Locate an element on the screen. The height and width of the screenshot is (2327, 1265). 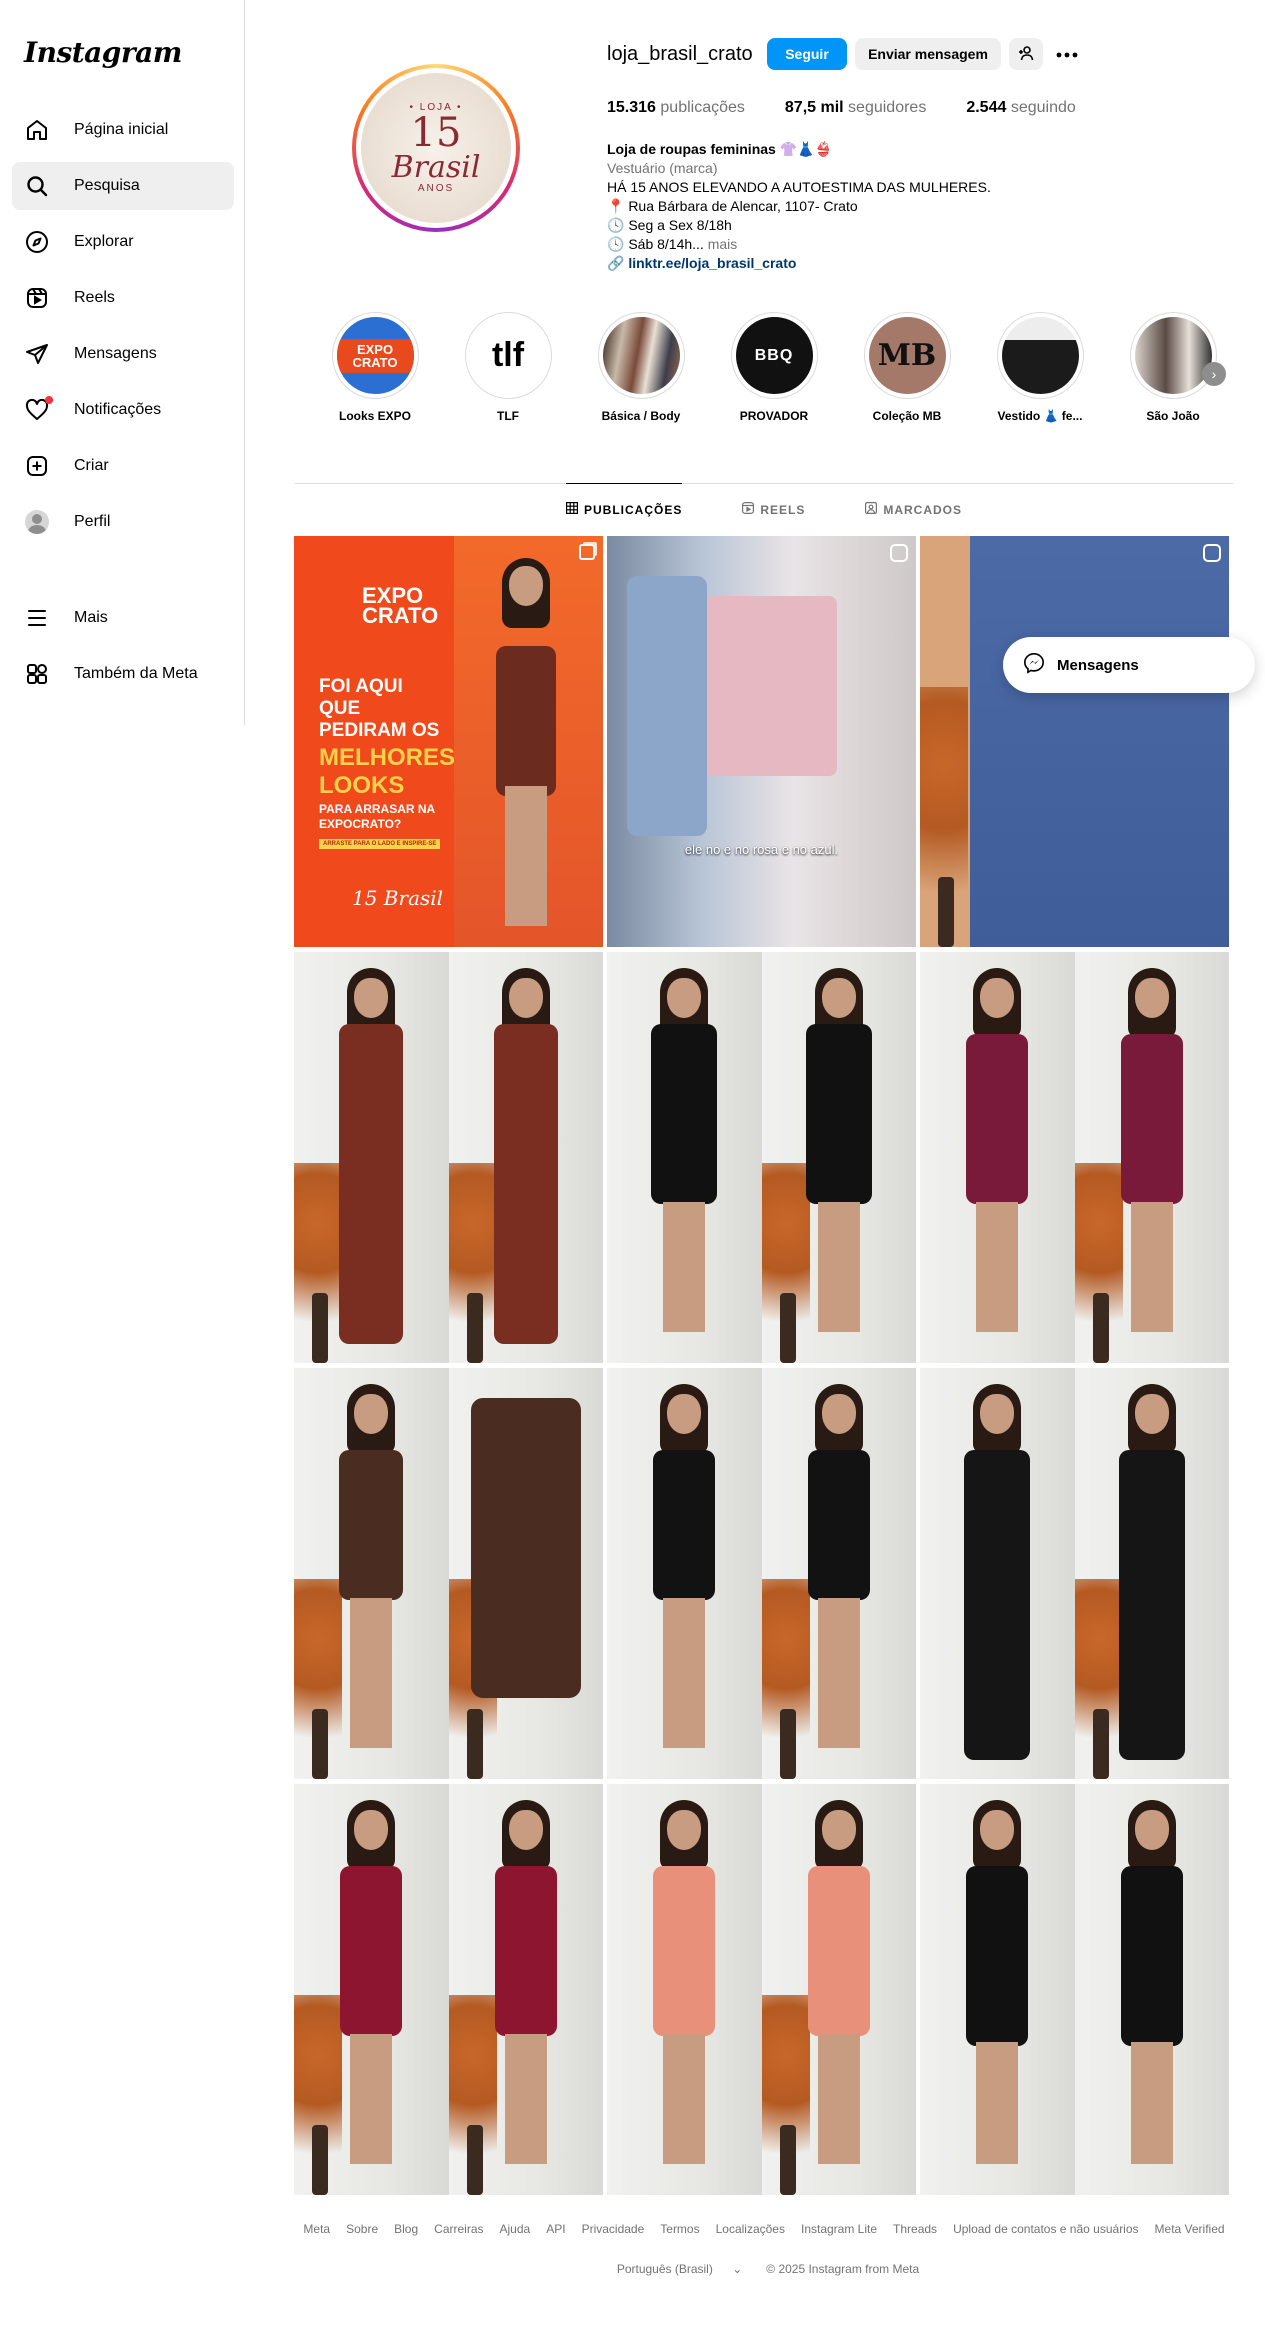
highlight-label: PROVADOR is located at coordinates (774, 416).